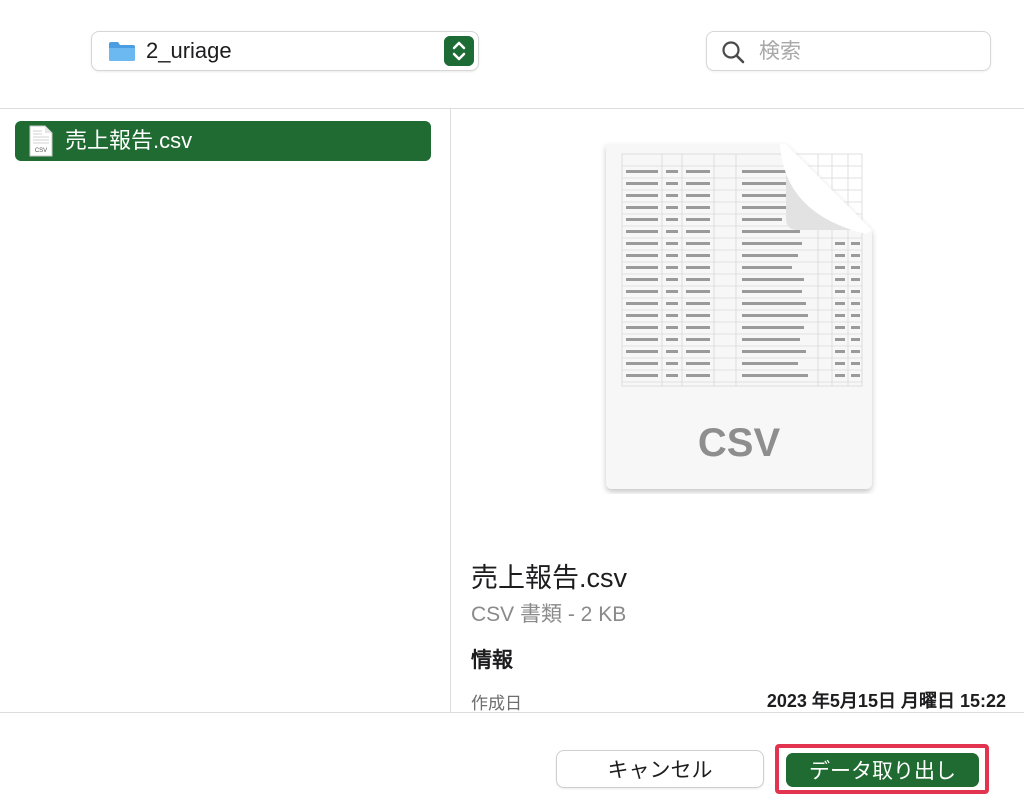  Describe the element at coordinates (129, 140) in the screenshot. I see `file-name: 売上報告.csv` at that location.